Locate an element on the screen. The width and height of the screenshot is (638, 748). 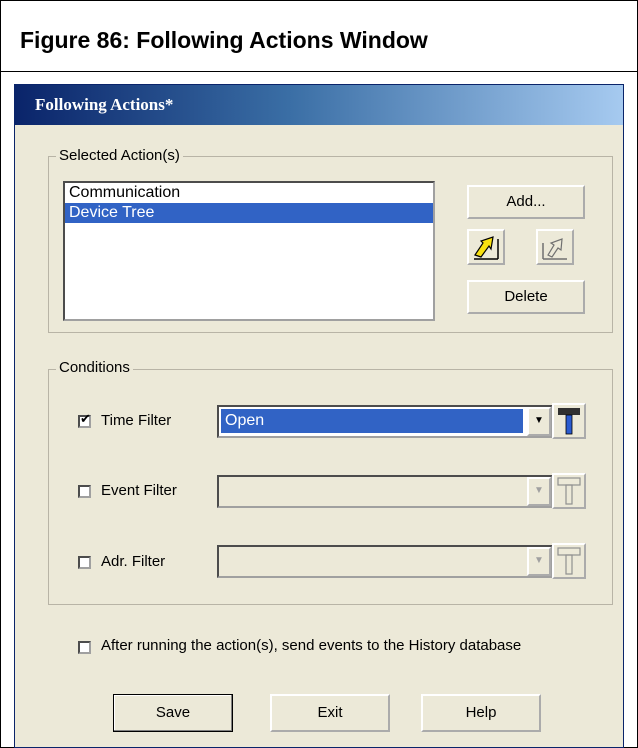
selected-actions-list: Communication Device Tree is located at coordinates (249, 251).